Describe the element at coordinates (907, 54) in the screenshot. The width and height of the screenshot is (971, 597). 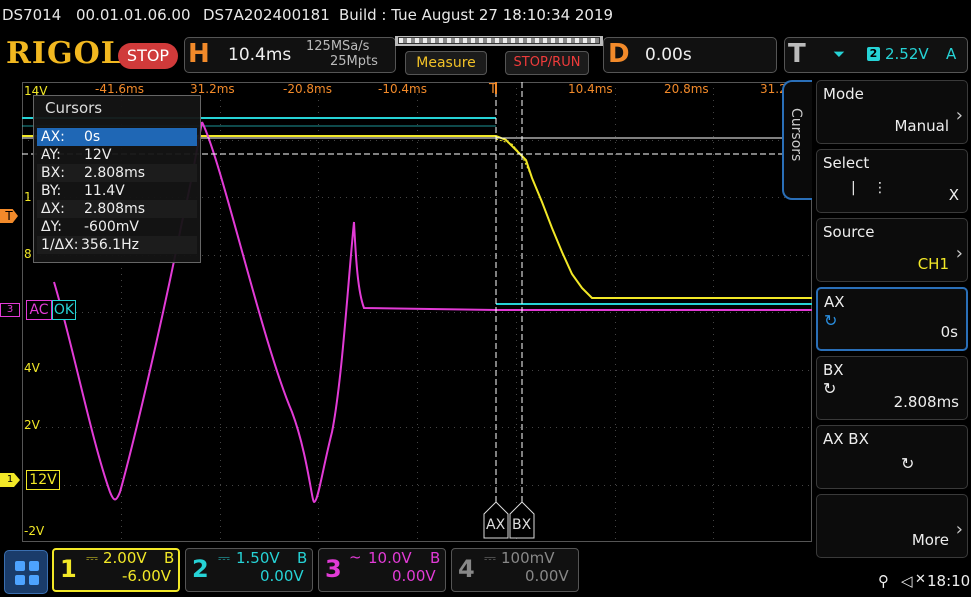
I see `trigger-level: 2.52V` at that location.